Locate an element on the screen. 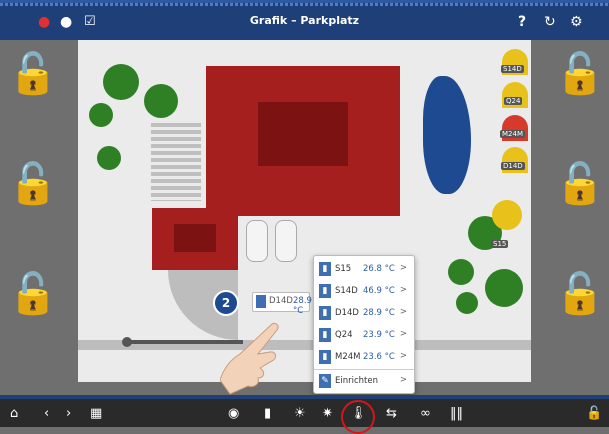 This screenshot has width=609, height=434. pond is located at coordinates (447, 135).